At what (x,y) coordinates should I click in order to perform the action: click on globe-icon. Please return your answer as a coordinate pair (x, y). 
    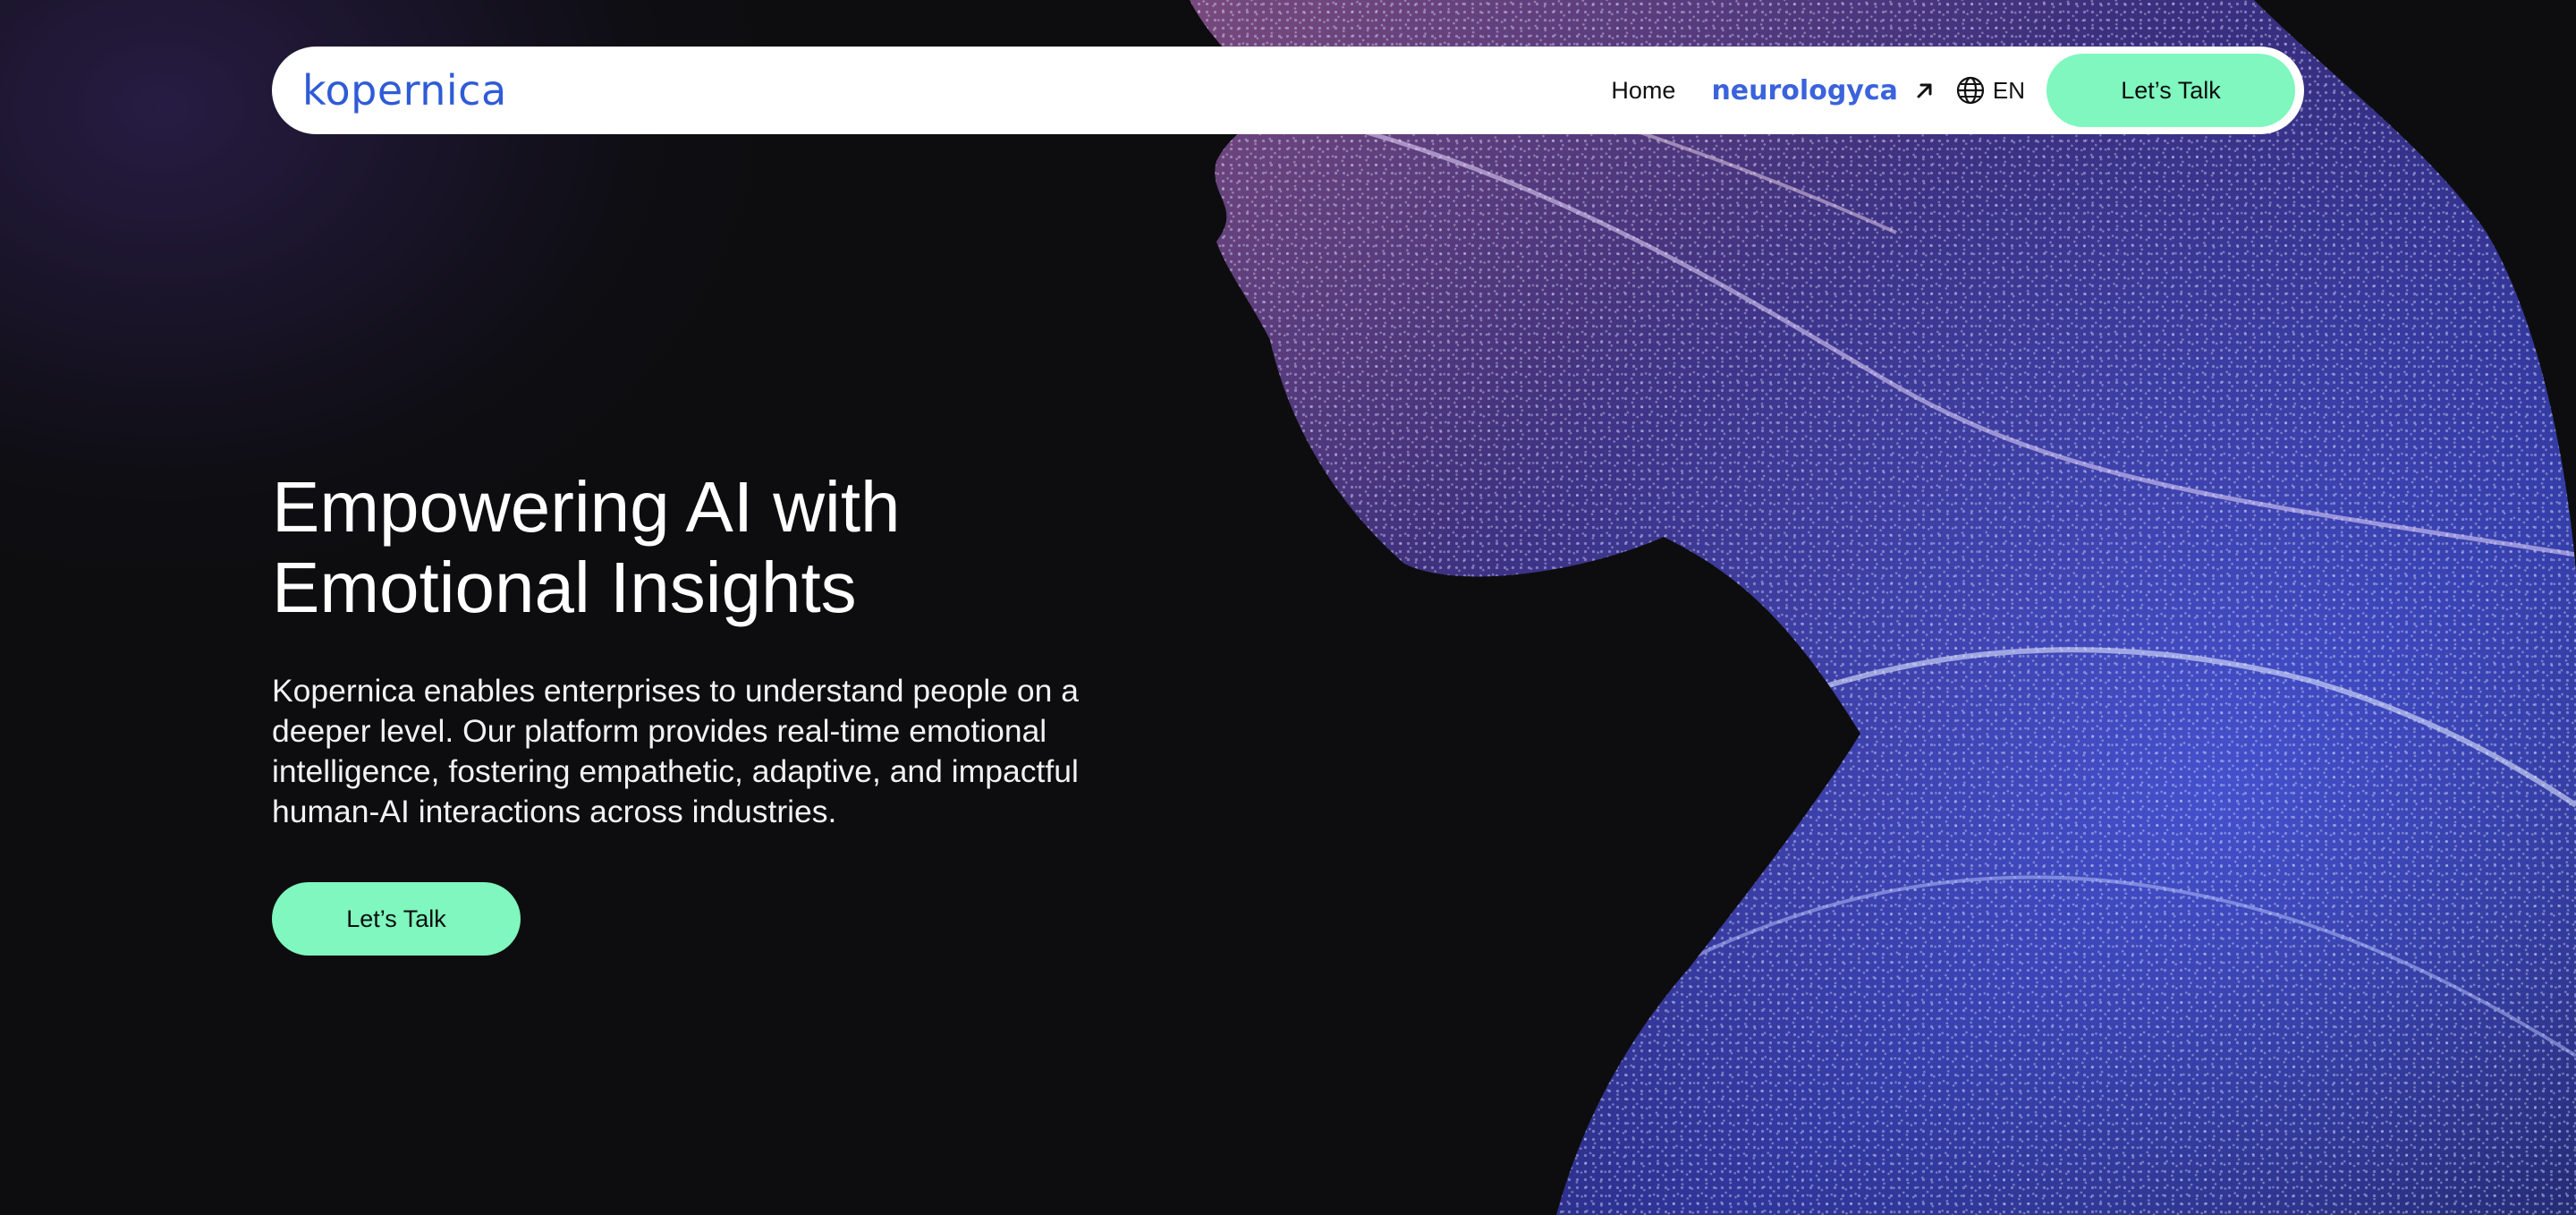
    Looking at the image, I should click on (1970, 91).